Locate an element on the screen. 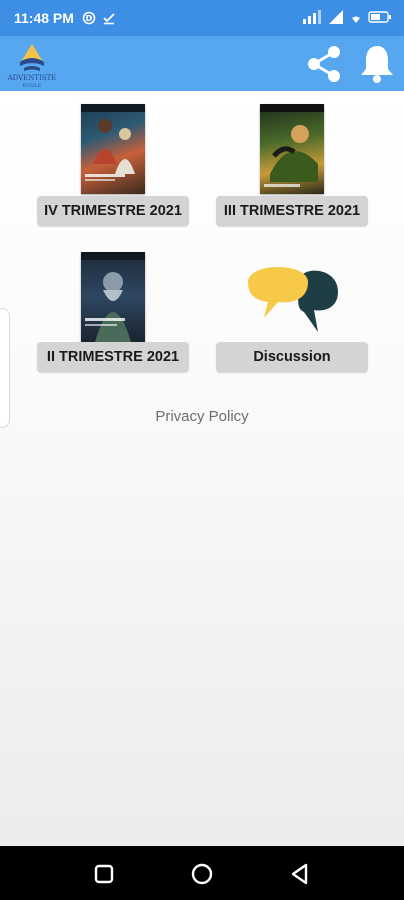  status-left-icons: D is located at coordinates (99, 18).